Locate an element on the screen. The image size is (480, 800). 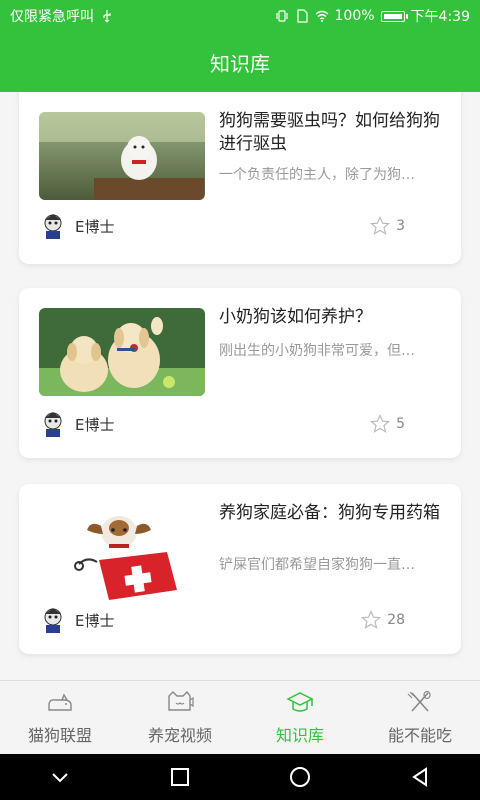
recent-apps-icon is located at coordinates (180, 777).